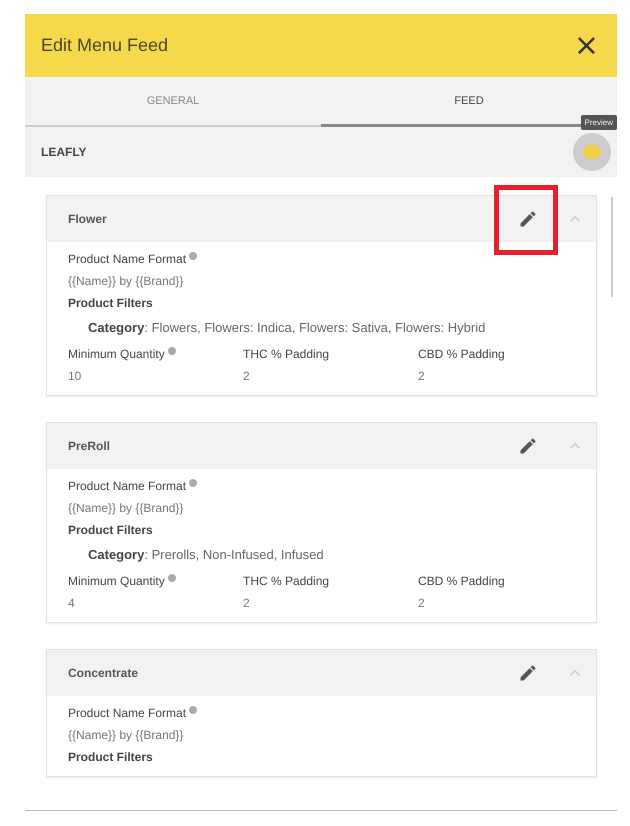 This screenshot has width=630, height=826. Describe the element at coordinates (586, 45) in the screenshot. I see `close-button: ×` at that location.